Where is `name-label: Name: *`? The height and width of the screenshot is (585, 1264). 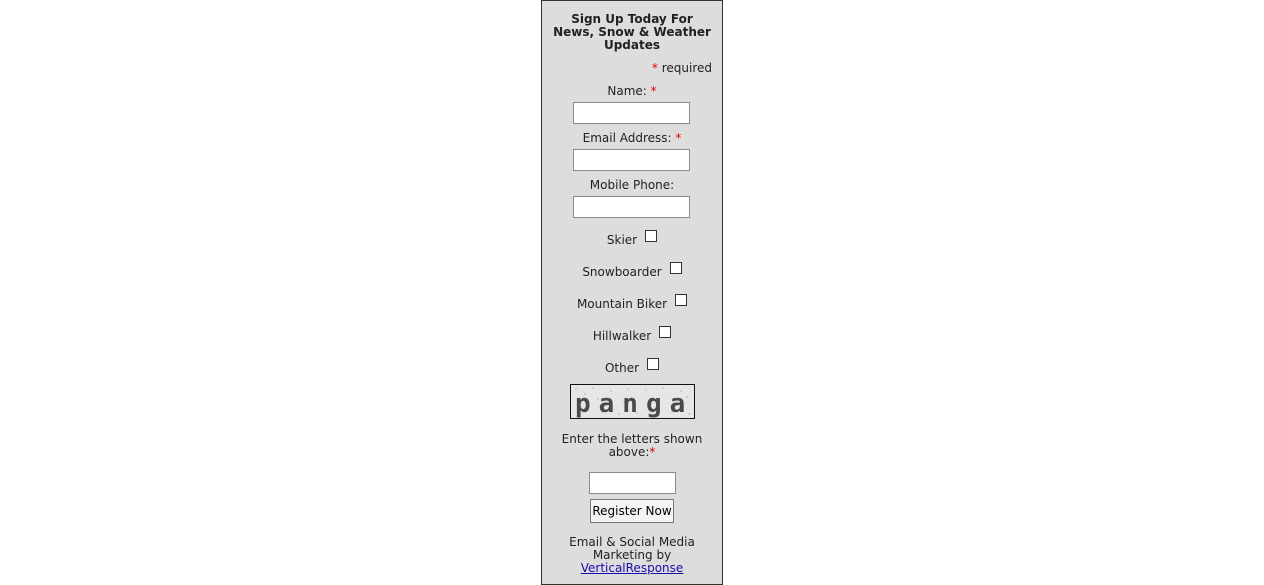 name-label: Name: * is located at coordinates (632, 91).